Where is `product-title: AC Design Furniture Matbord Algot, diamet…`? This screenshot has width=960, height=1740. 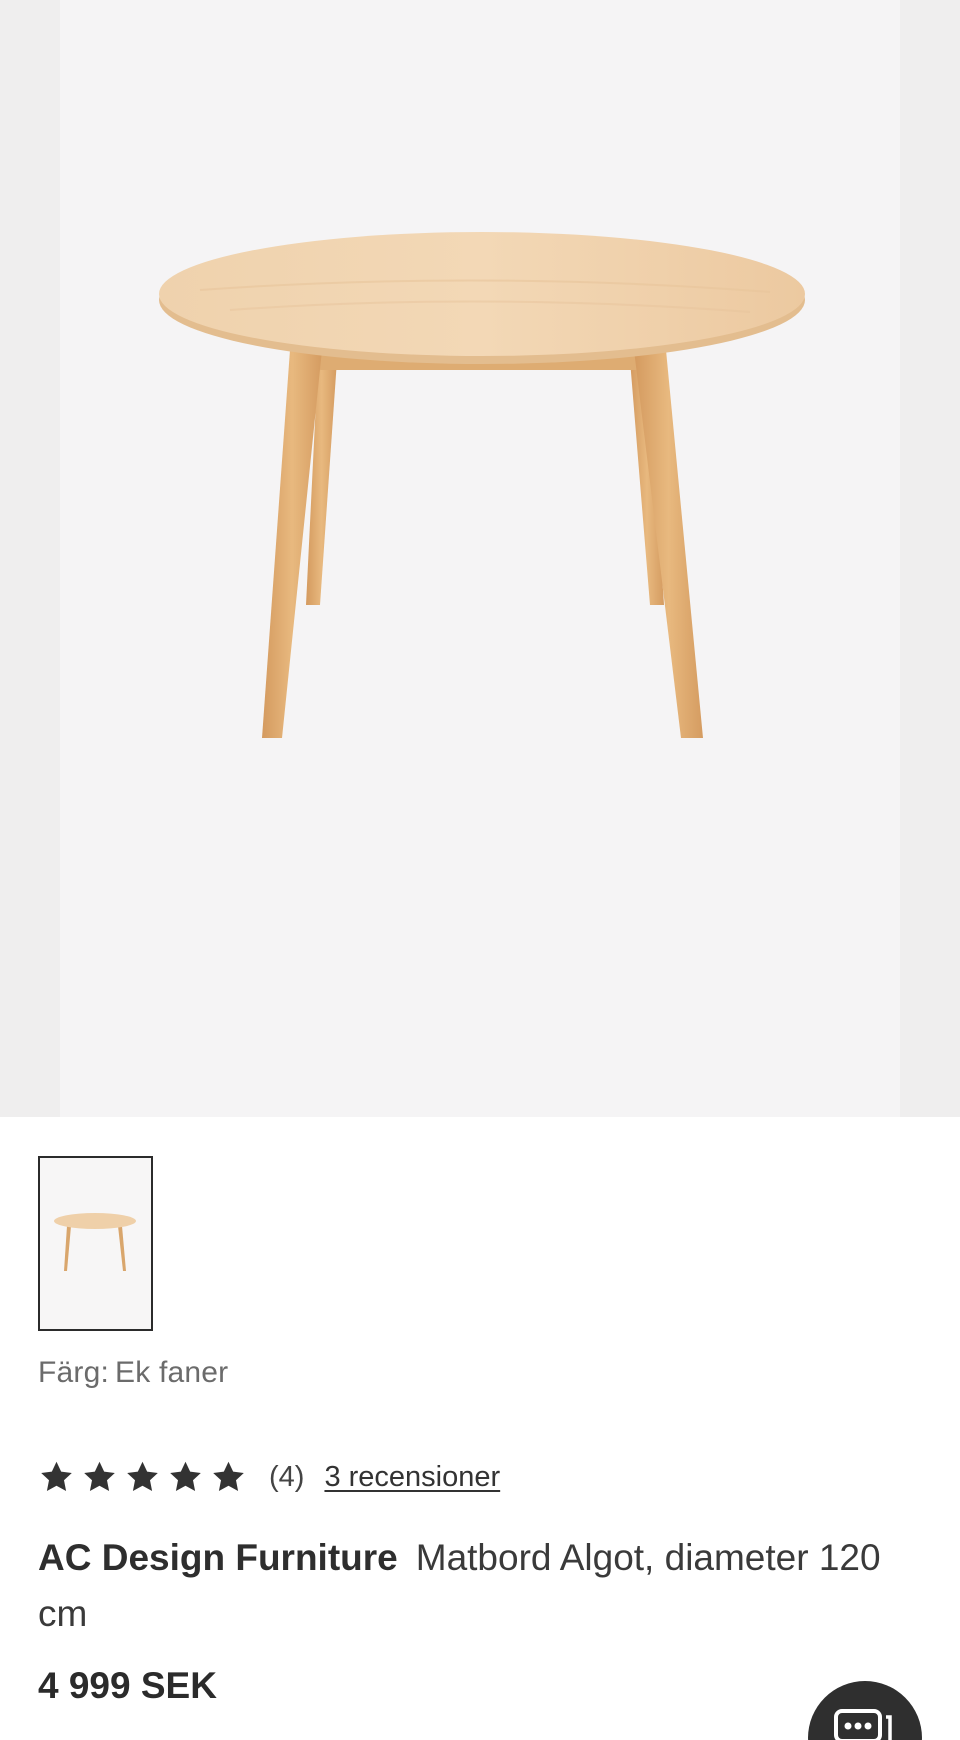
product-title: AC Design Furniture Matbord Algot, diamet… is located at coordinates (478, 1586).